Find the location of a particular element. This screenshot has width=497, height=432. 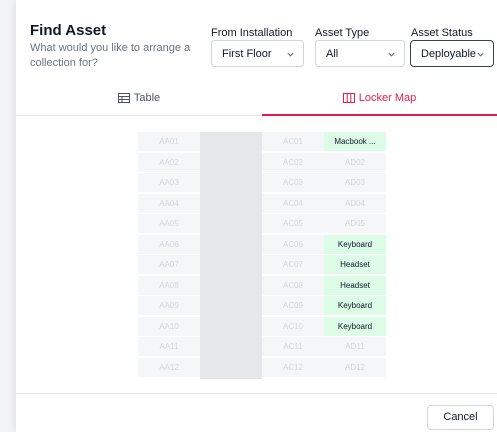

asset-status-select: Deployable is located at coordinates (452, 53).